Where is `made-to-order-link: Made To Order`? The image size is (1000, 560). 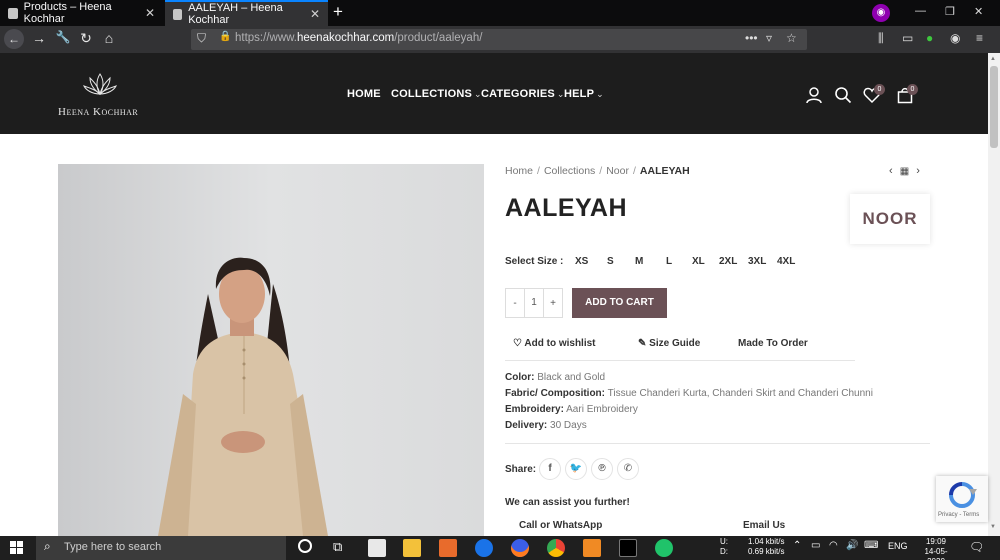 made-to-order-link: Made To Order is located at coordinates (773, 343).